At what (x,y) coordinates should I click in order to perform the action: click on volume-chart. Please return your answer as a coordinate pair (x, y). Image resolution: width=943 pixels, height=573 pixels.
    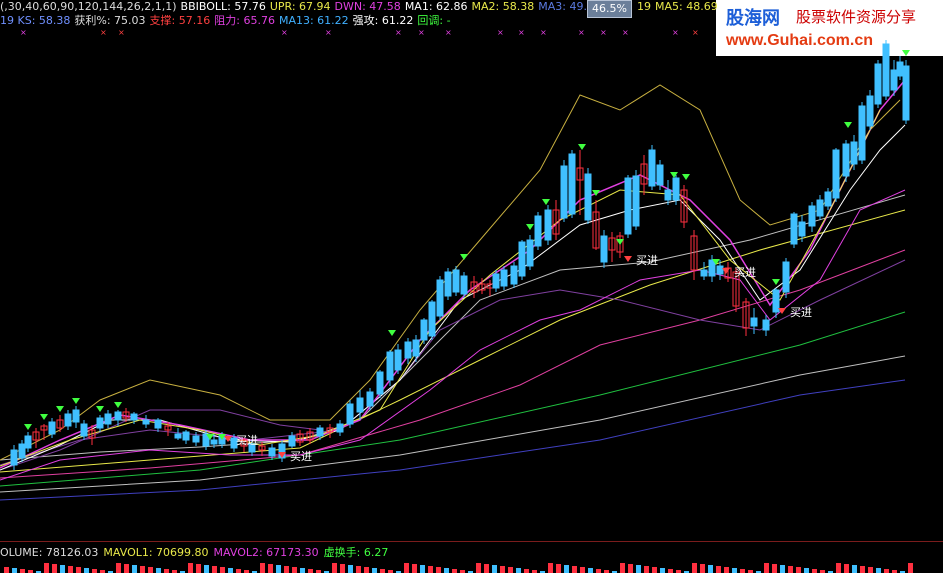
    Looking at the image, I should click on (471, 567).